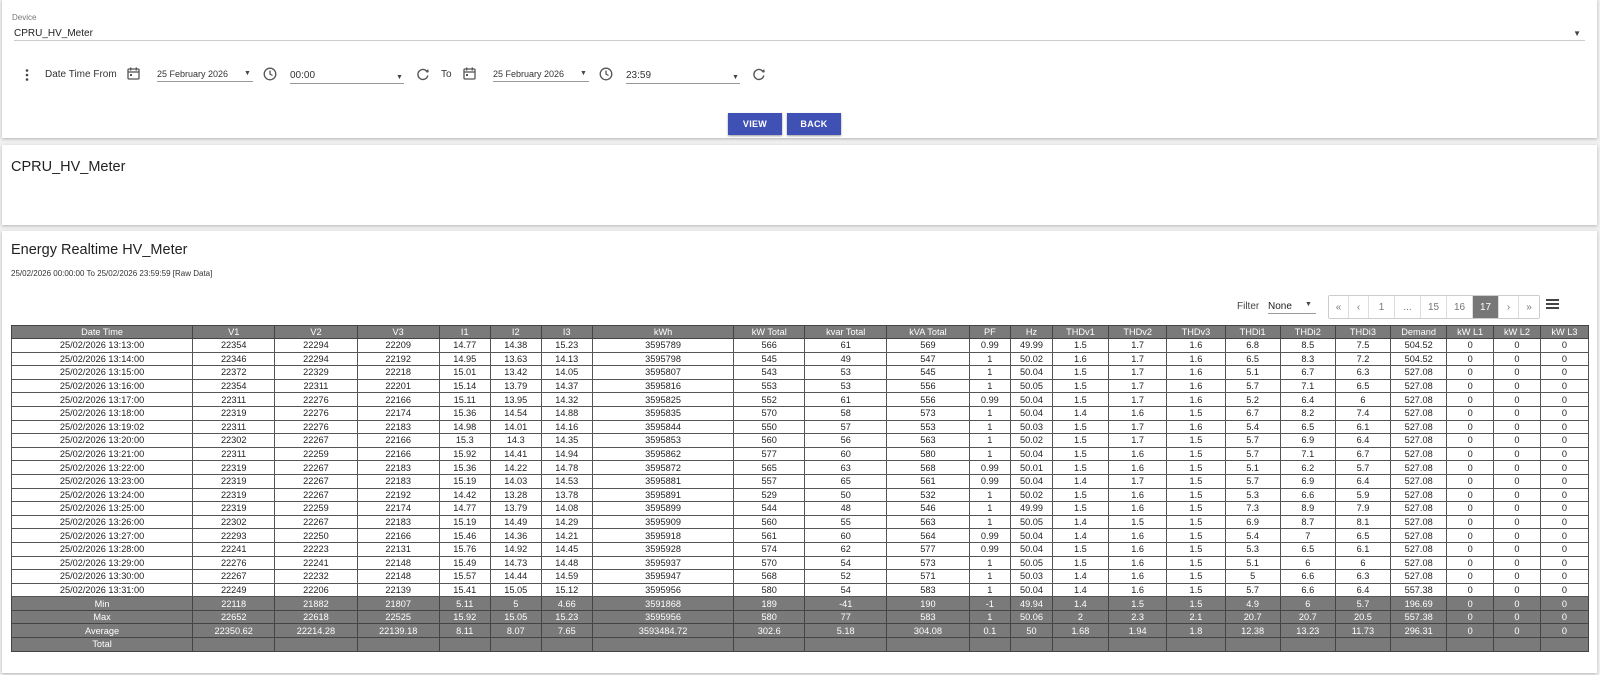 The width and height of the screenshot is (1600, 675). What do you see at coordinates (663, 590) in the screenshot?
I see `table-cell: 3595956` at bounding box center [663, 590].